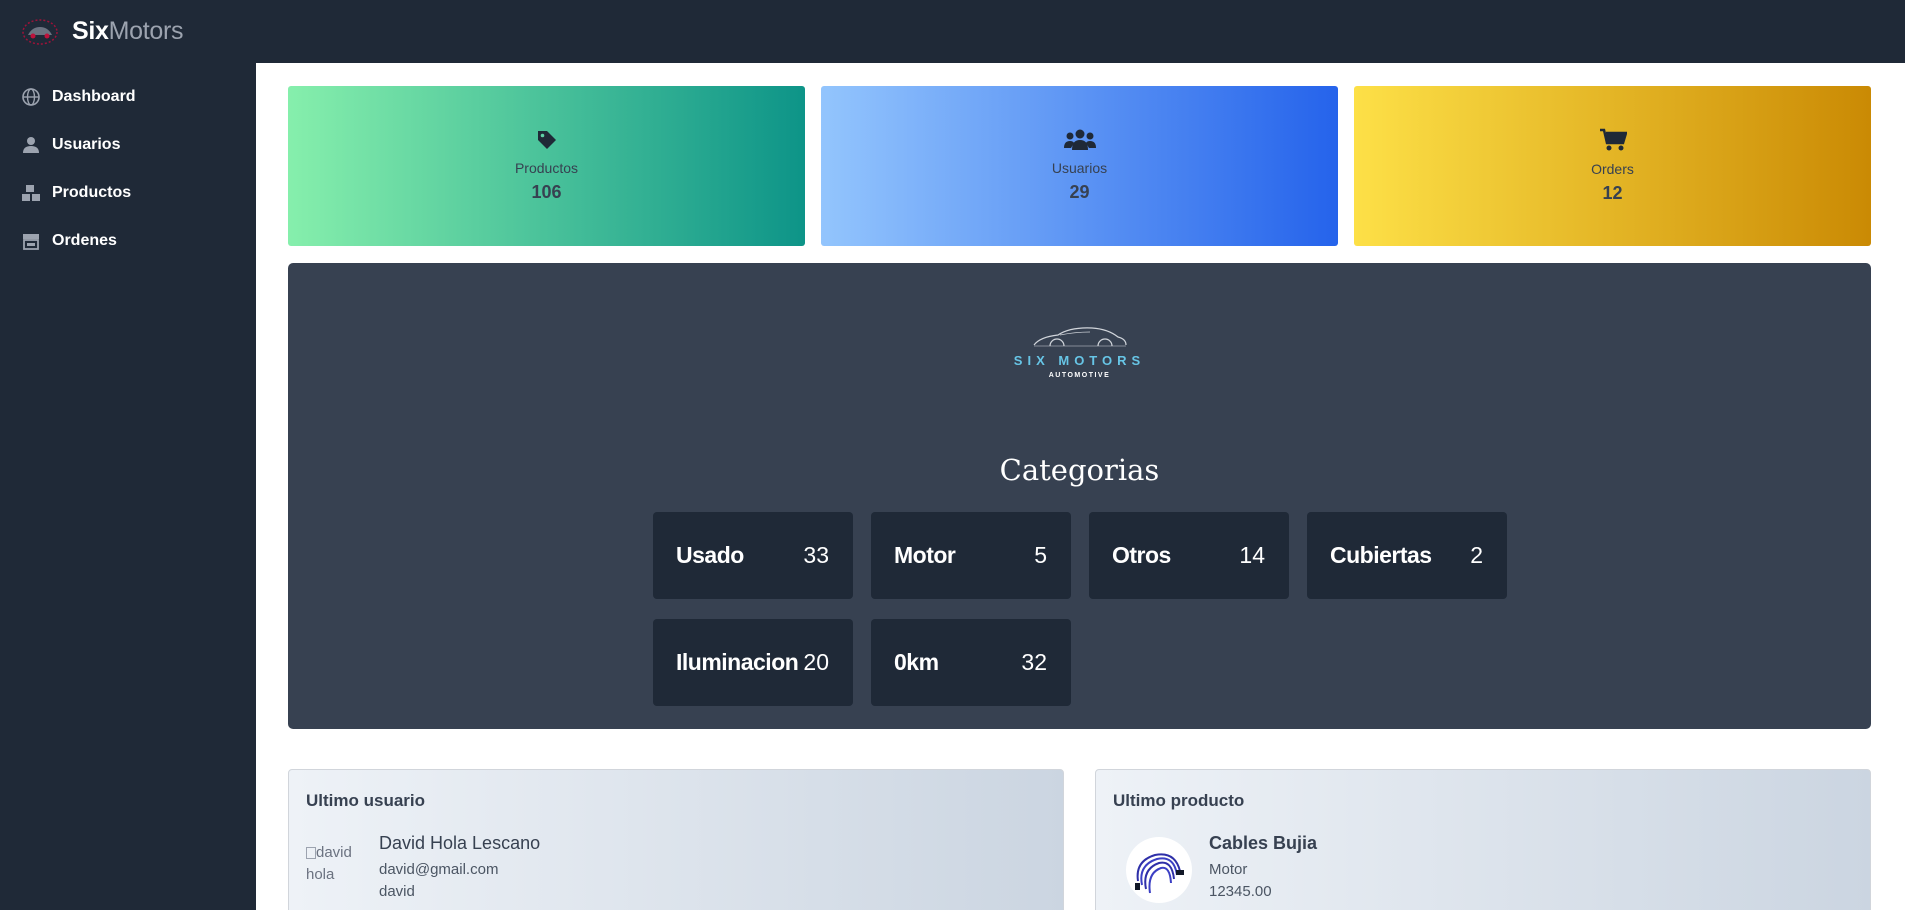  Describe the element at coordinates (40, 32) in the screenshot. I see `brand-logo-icon` at that location.